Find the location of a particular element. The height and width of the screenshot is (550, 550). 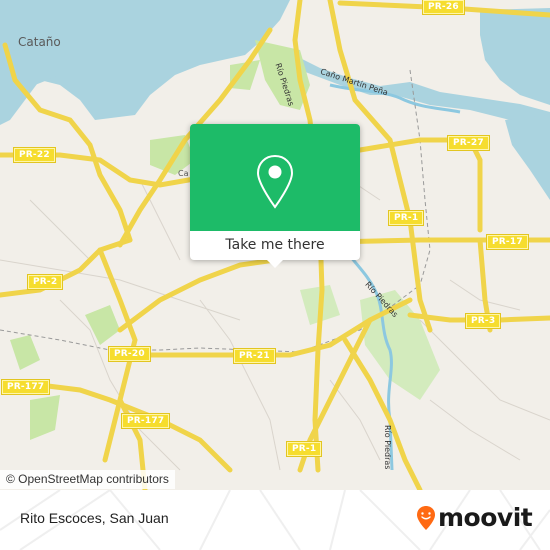

road-shield-pr2: PR-2 is located at coordinates (45, 282).